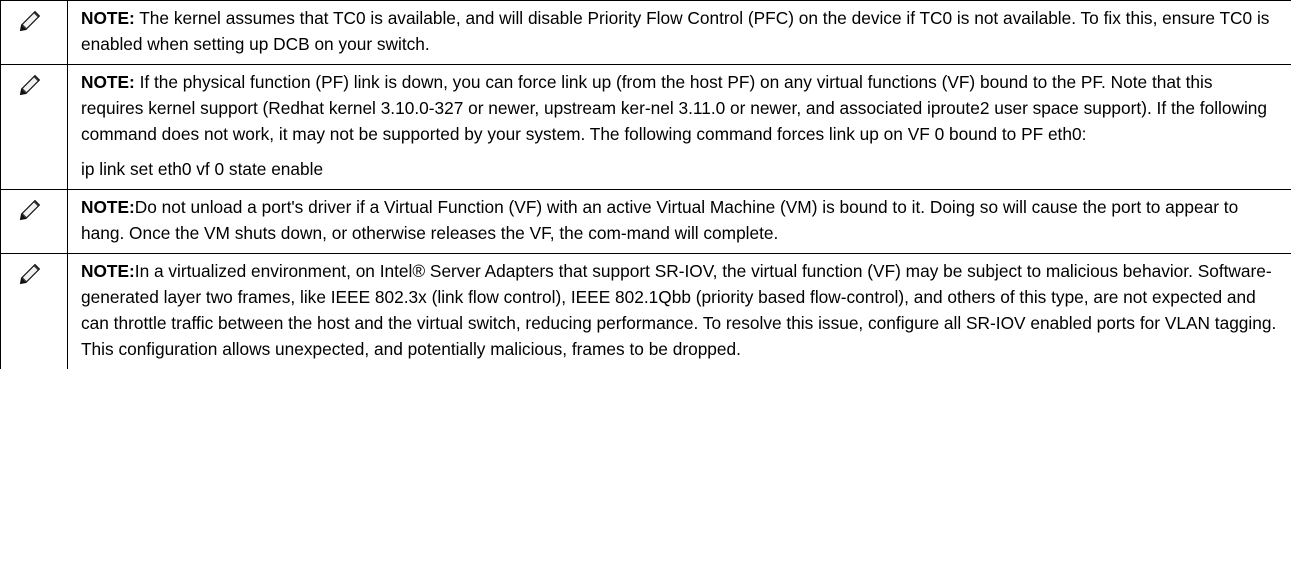 The height and width of the screenshot is (581, 1291). Describe the element at coordinates (202, 169) in the screenshot. I see `command-example: ip link set eth0 vf 0 state enable` at that location.